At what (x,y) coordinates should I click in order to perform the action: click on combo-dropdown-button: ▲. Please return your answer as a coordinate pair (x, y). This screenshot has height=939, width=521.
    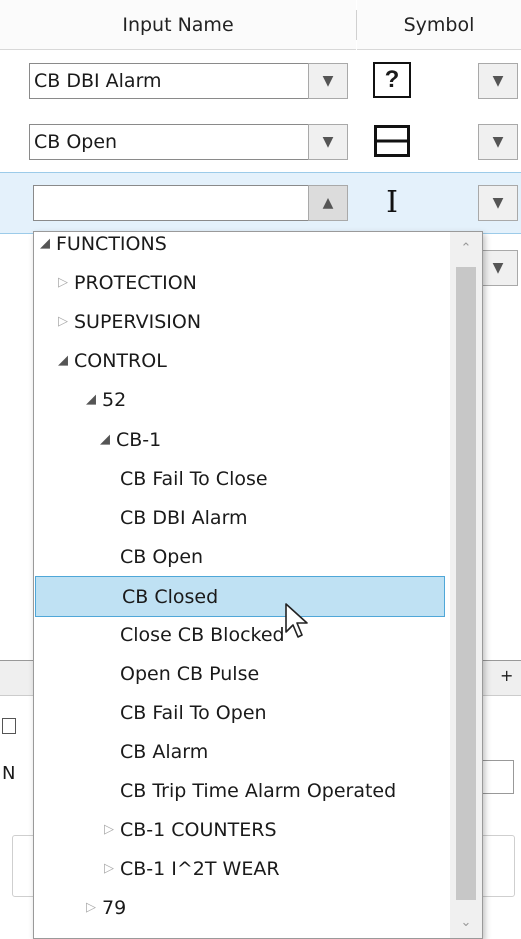
    Looking at the image, I should click on (328, 203).